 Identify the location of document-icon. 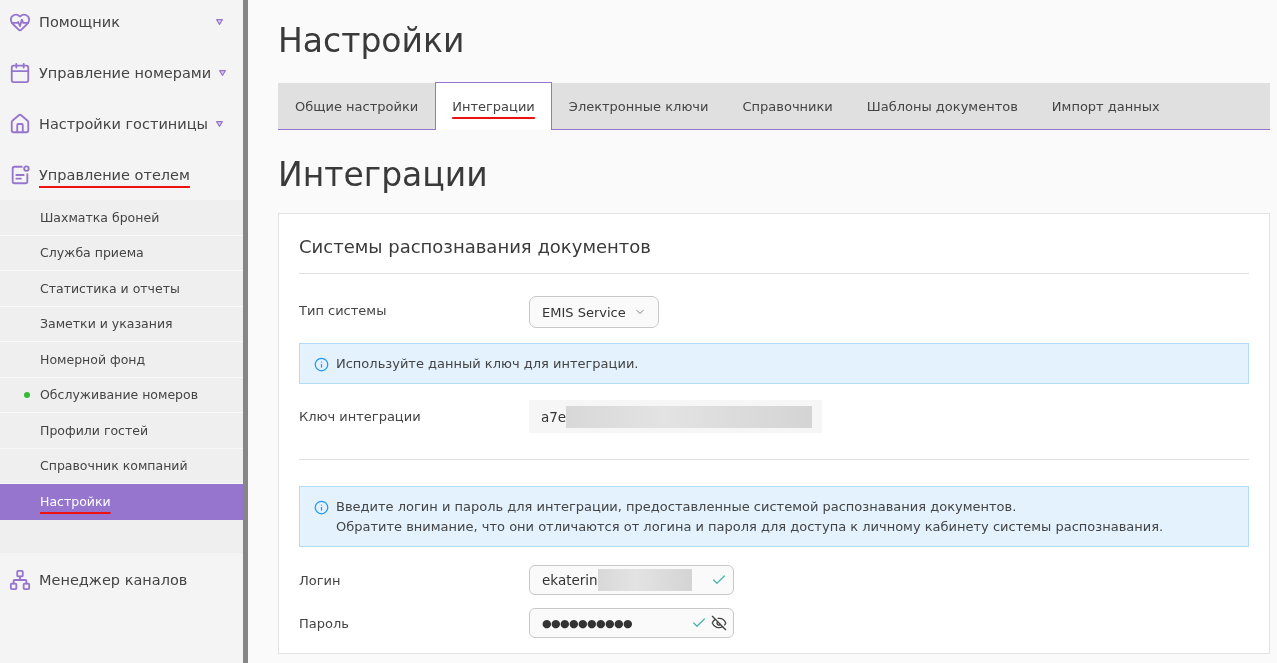
(20, 174).